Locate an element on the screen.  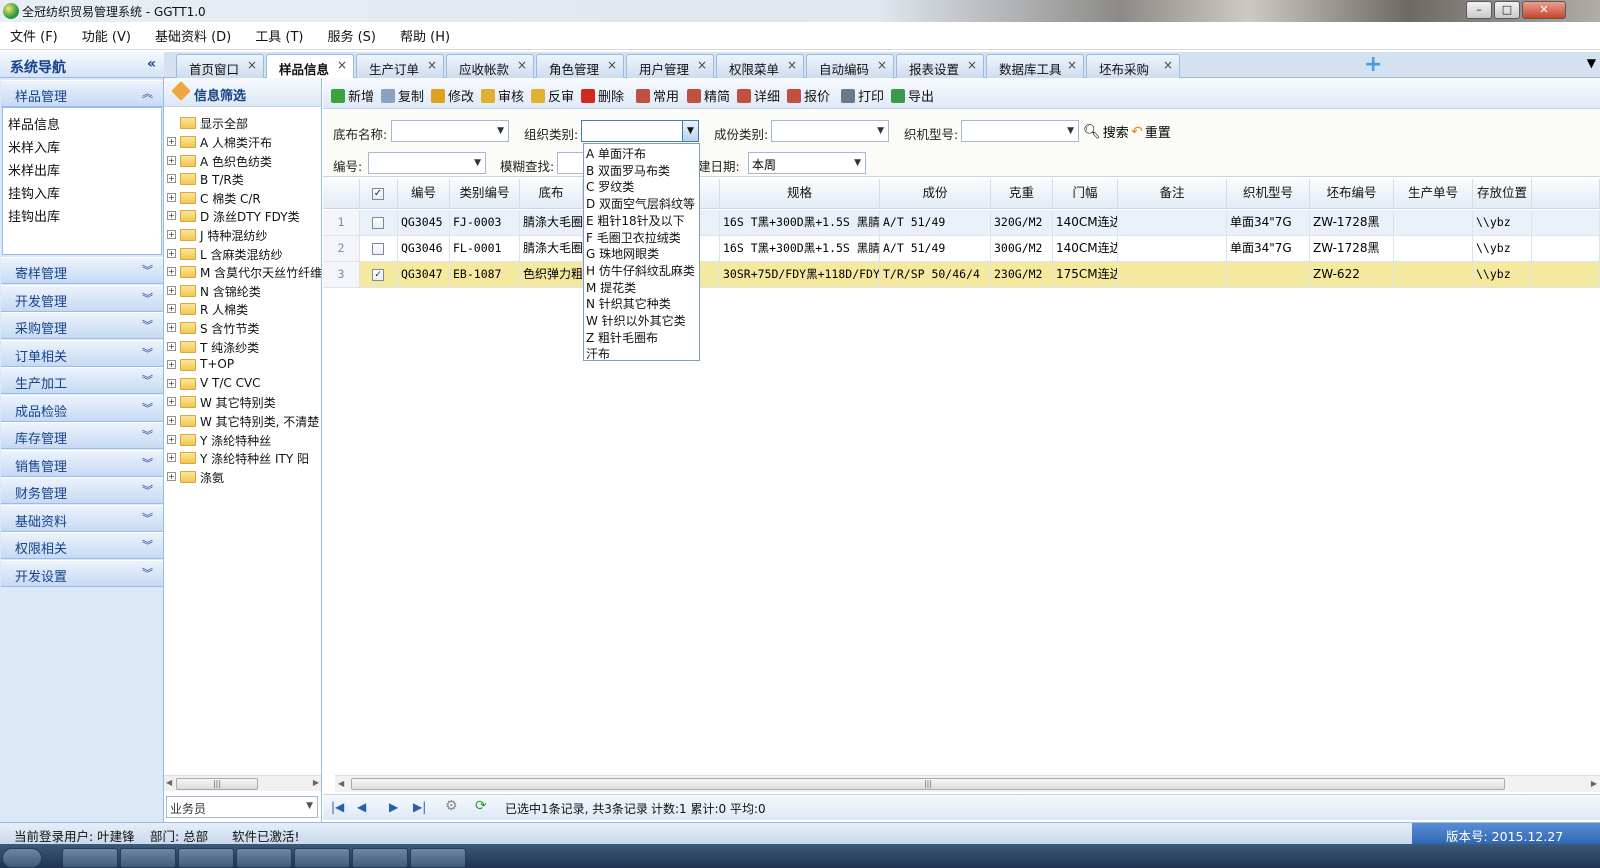
nav-section: 库存管理 ︾ is located at coordinates (82, 435).